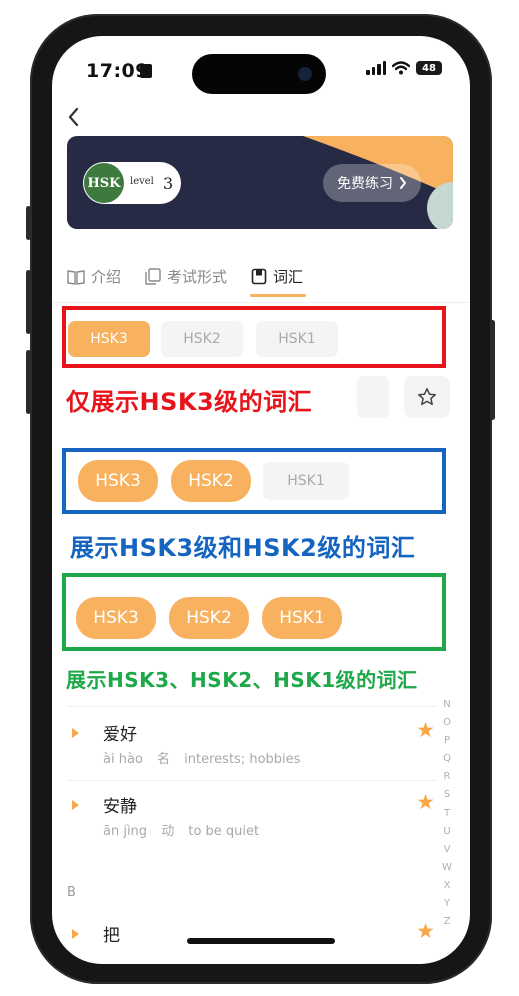 The width and height of the screenshot is (519, 996). What do you see at coordinates (261, 941) in the screenshot?
I see `home-indicator` at bounding box center [261, 941].